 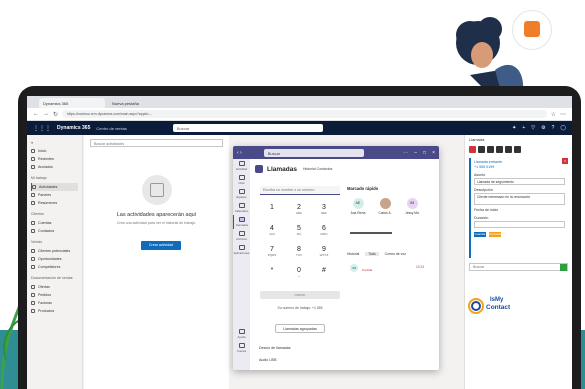 I want to click on dial-key: 0 +, so click(x=299, y=272).